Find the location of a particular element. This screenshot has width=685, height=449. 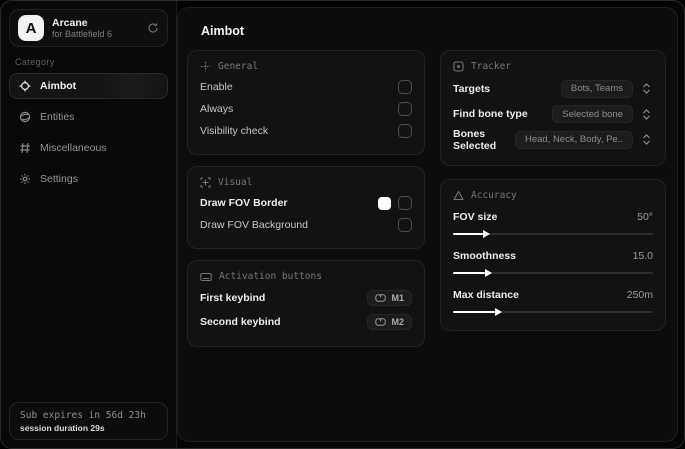

card-title: Accuracy is located at coordinates (494, 195).